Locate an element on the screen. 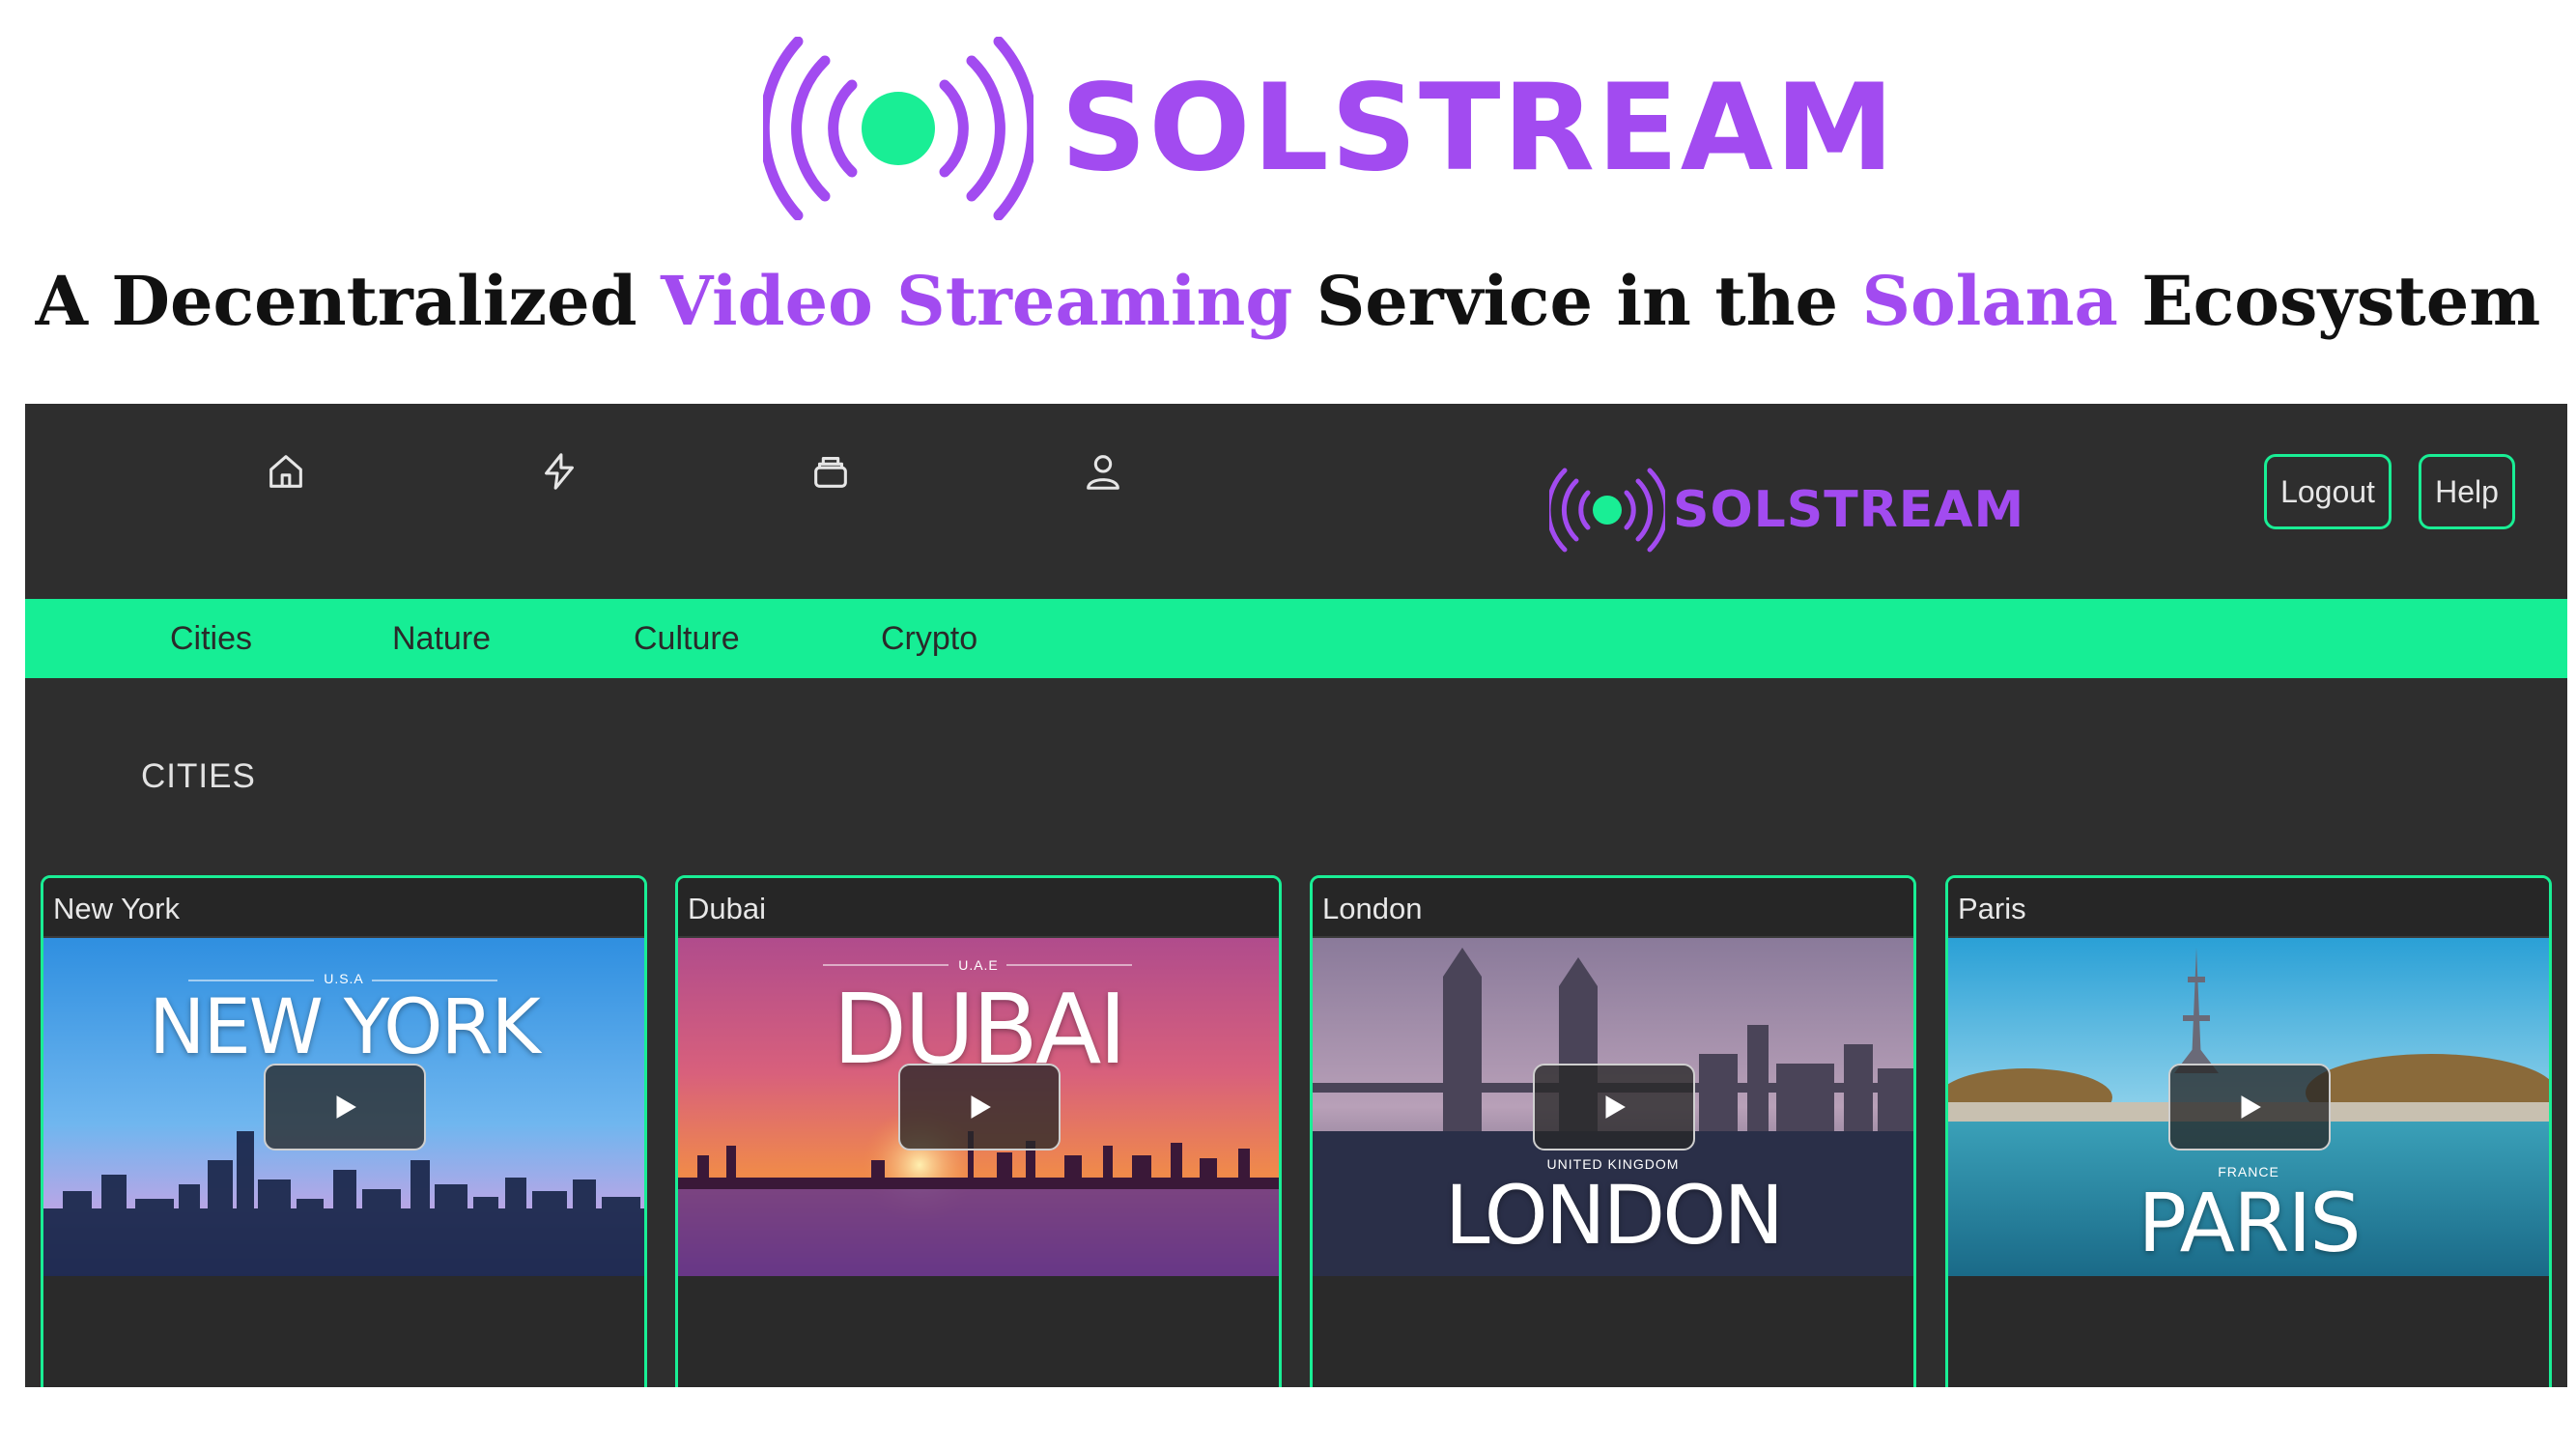 This screenshot has width=2576, height=1449. category-cities: Cities is located at coordinates (211, 638).